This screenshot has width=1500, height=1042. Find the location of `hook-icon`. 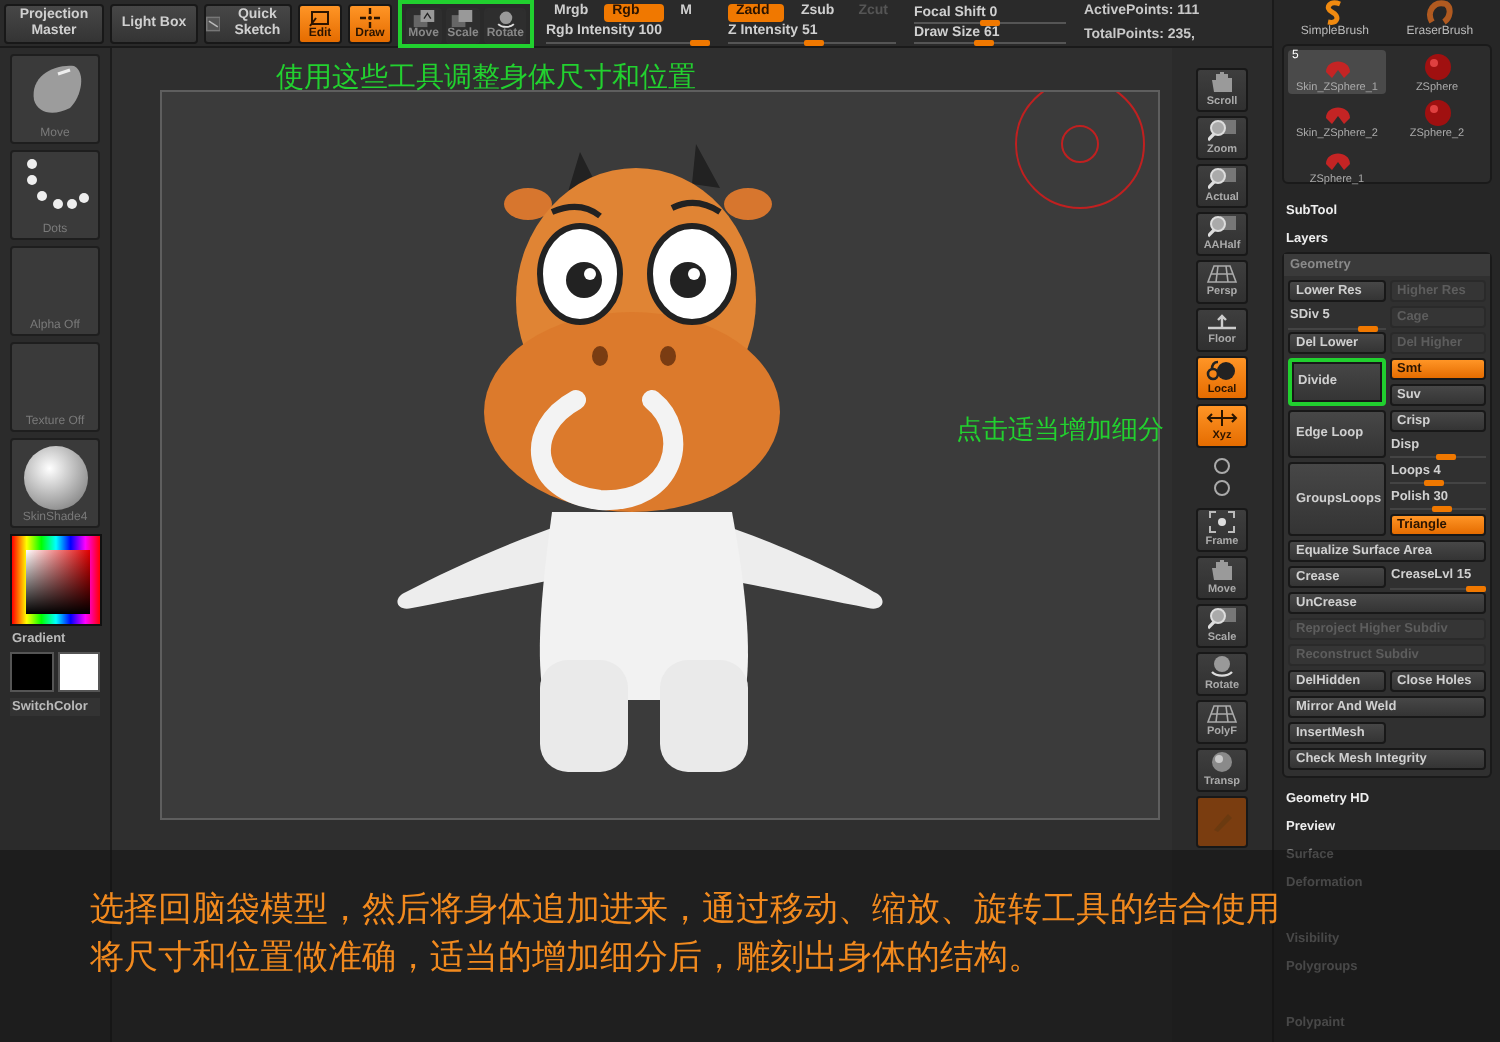

hook-icon is located at coordinates (1439, 13).